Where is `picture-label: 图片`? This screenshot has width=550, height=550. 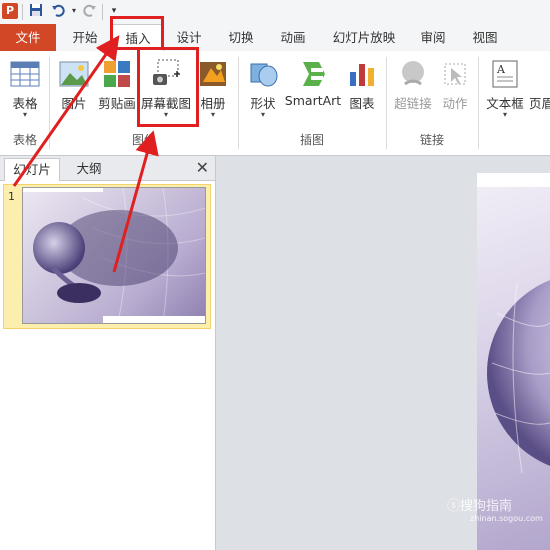
picture-label: 图片 is located at coordinates (74, 103).